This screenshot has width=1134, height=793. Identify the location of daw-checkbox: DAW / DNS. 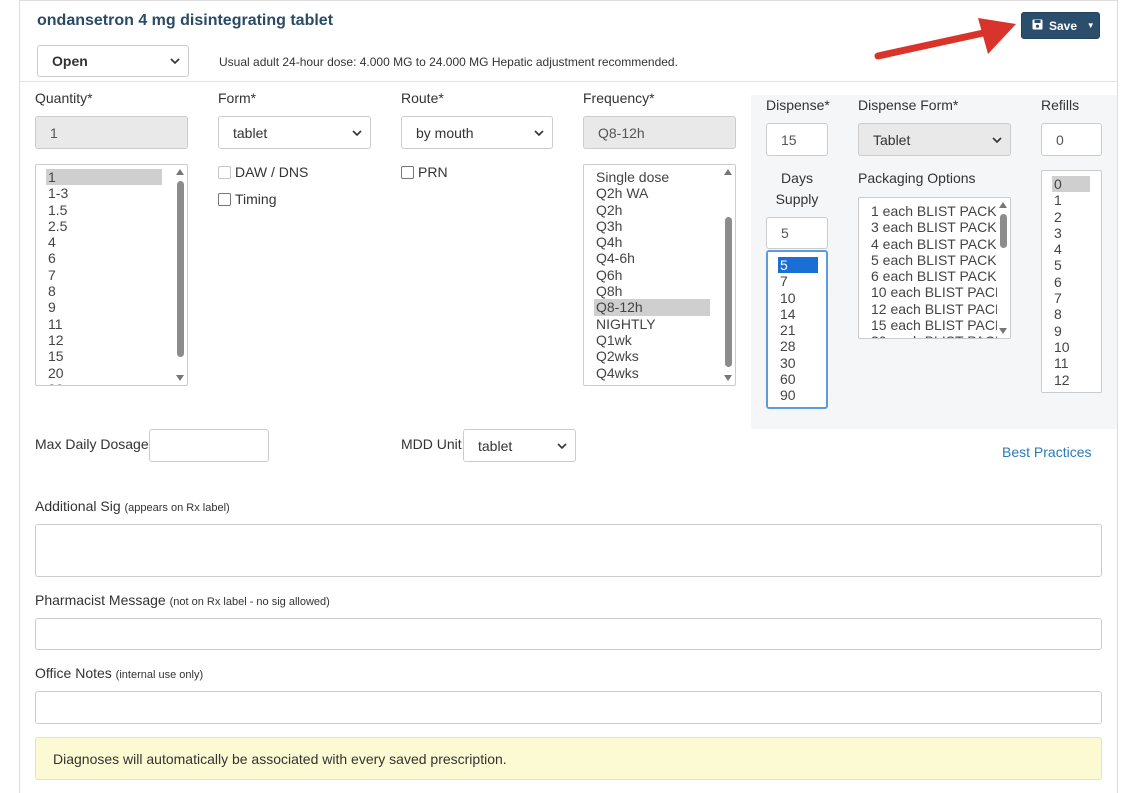
(263, 172).